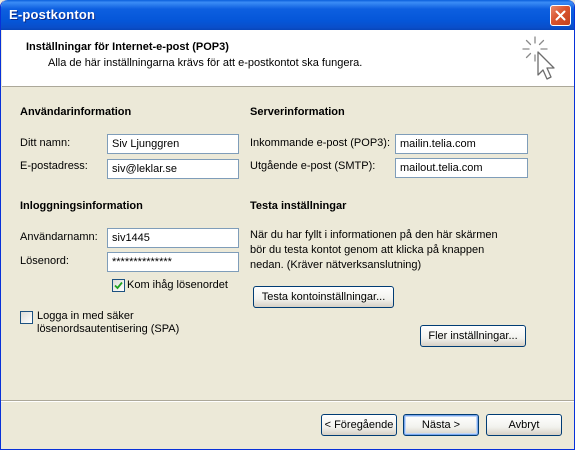  I want to click on user-info-heading: Användarinformation, so click(76, 112).